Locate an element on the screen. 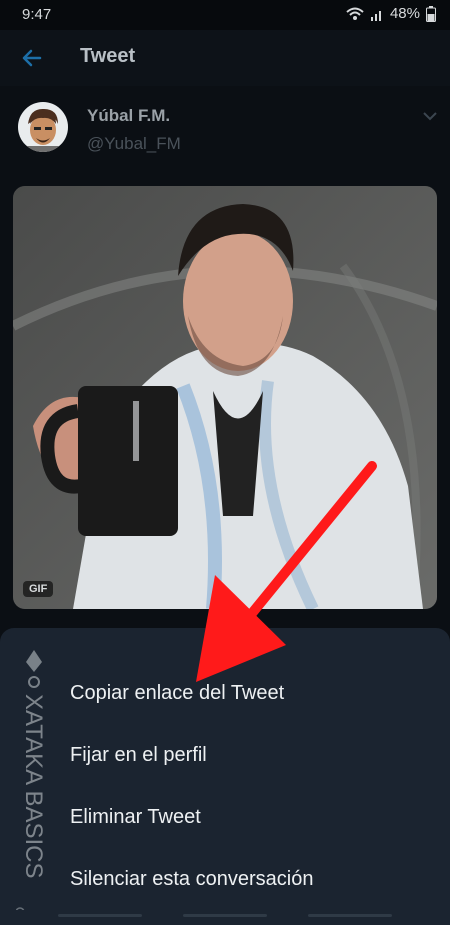  status-icons: 48% is located at coordinates (391, 13).